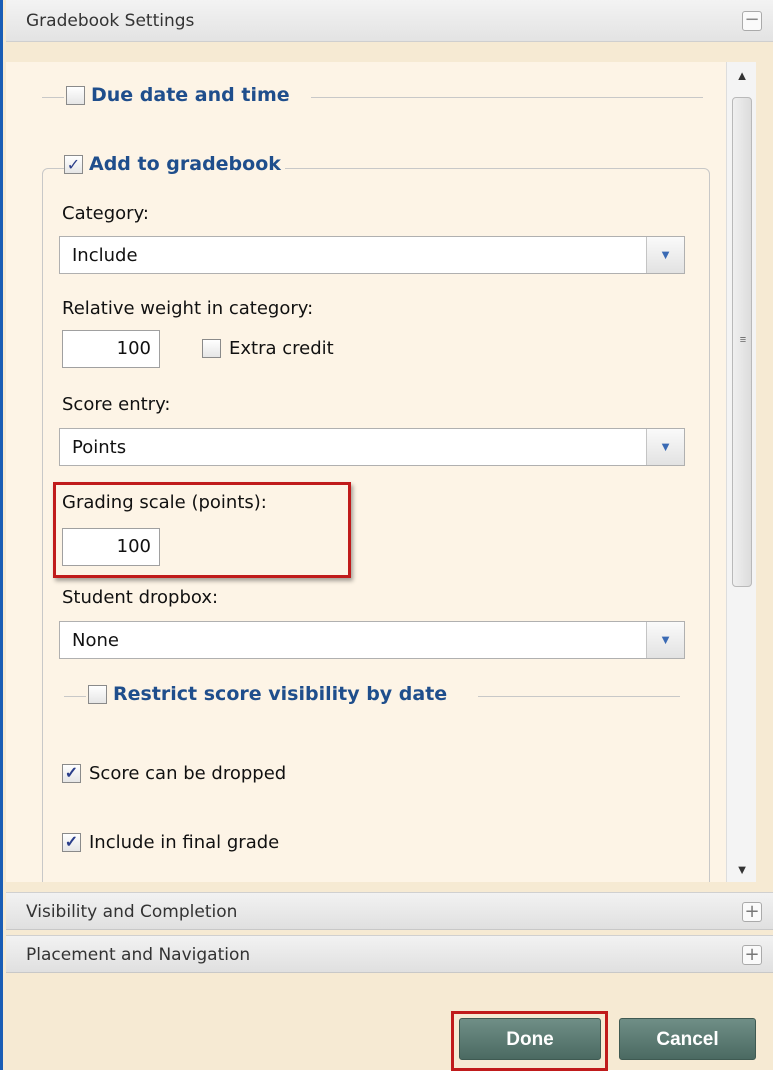 The height and width of the screenshot is (1071, 773). What do you see at coordinates (111, 349) in the screenshot?
I see `relative-weight-input: 100` at bounding box center [111, 349].